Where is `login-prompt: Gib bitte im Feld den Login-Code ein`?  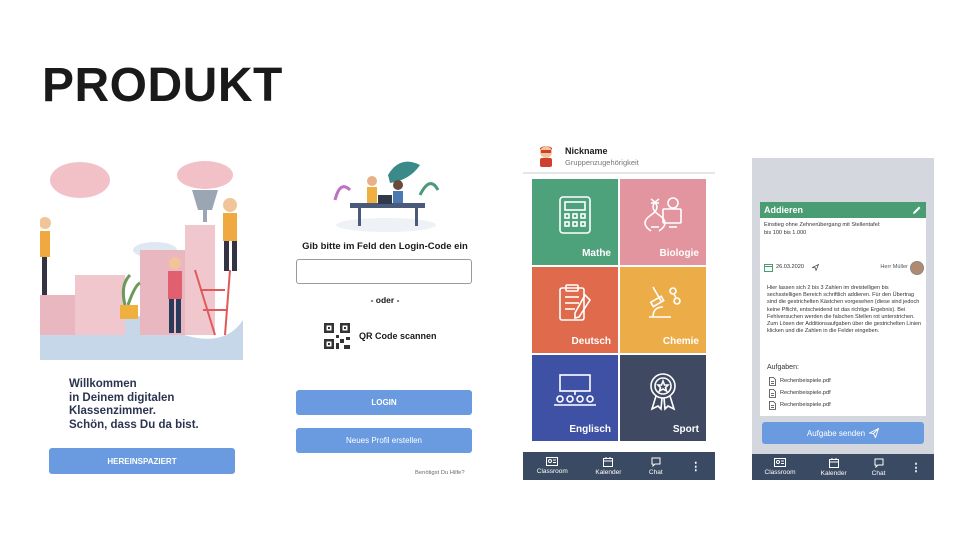
login-prompt: Gib bitte im Feld den Login-Code ein is located at coordinates (385, 246).